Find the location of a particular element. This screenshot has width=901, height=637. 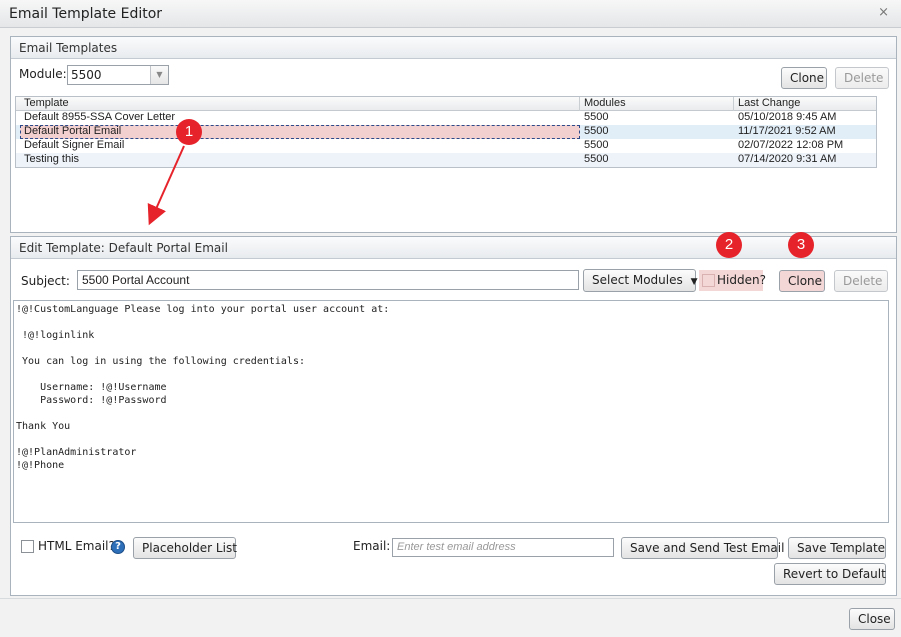

annotation-badge-1: 1 is located at coordinates (189, 132).